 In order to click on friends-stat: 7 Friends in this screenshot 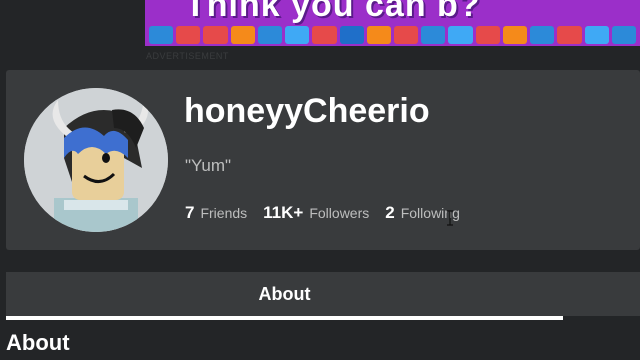, I will do `click(216, 213)`.